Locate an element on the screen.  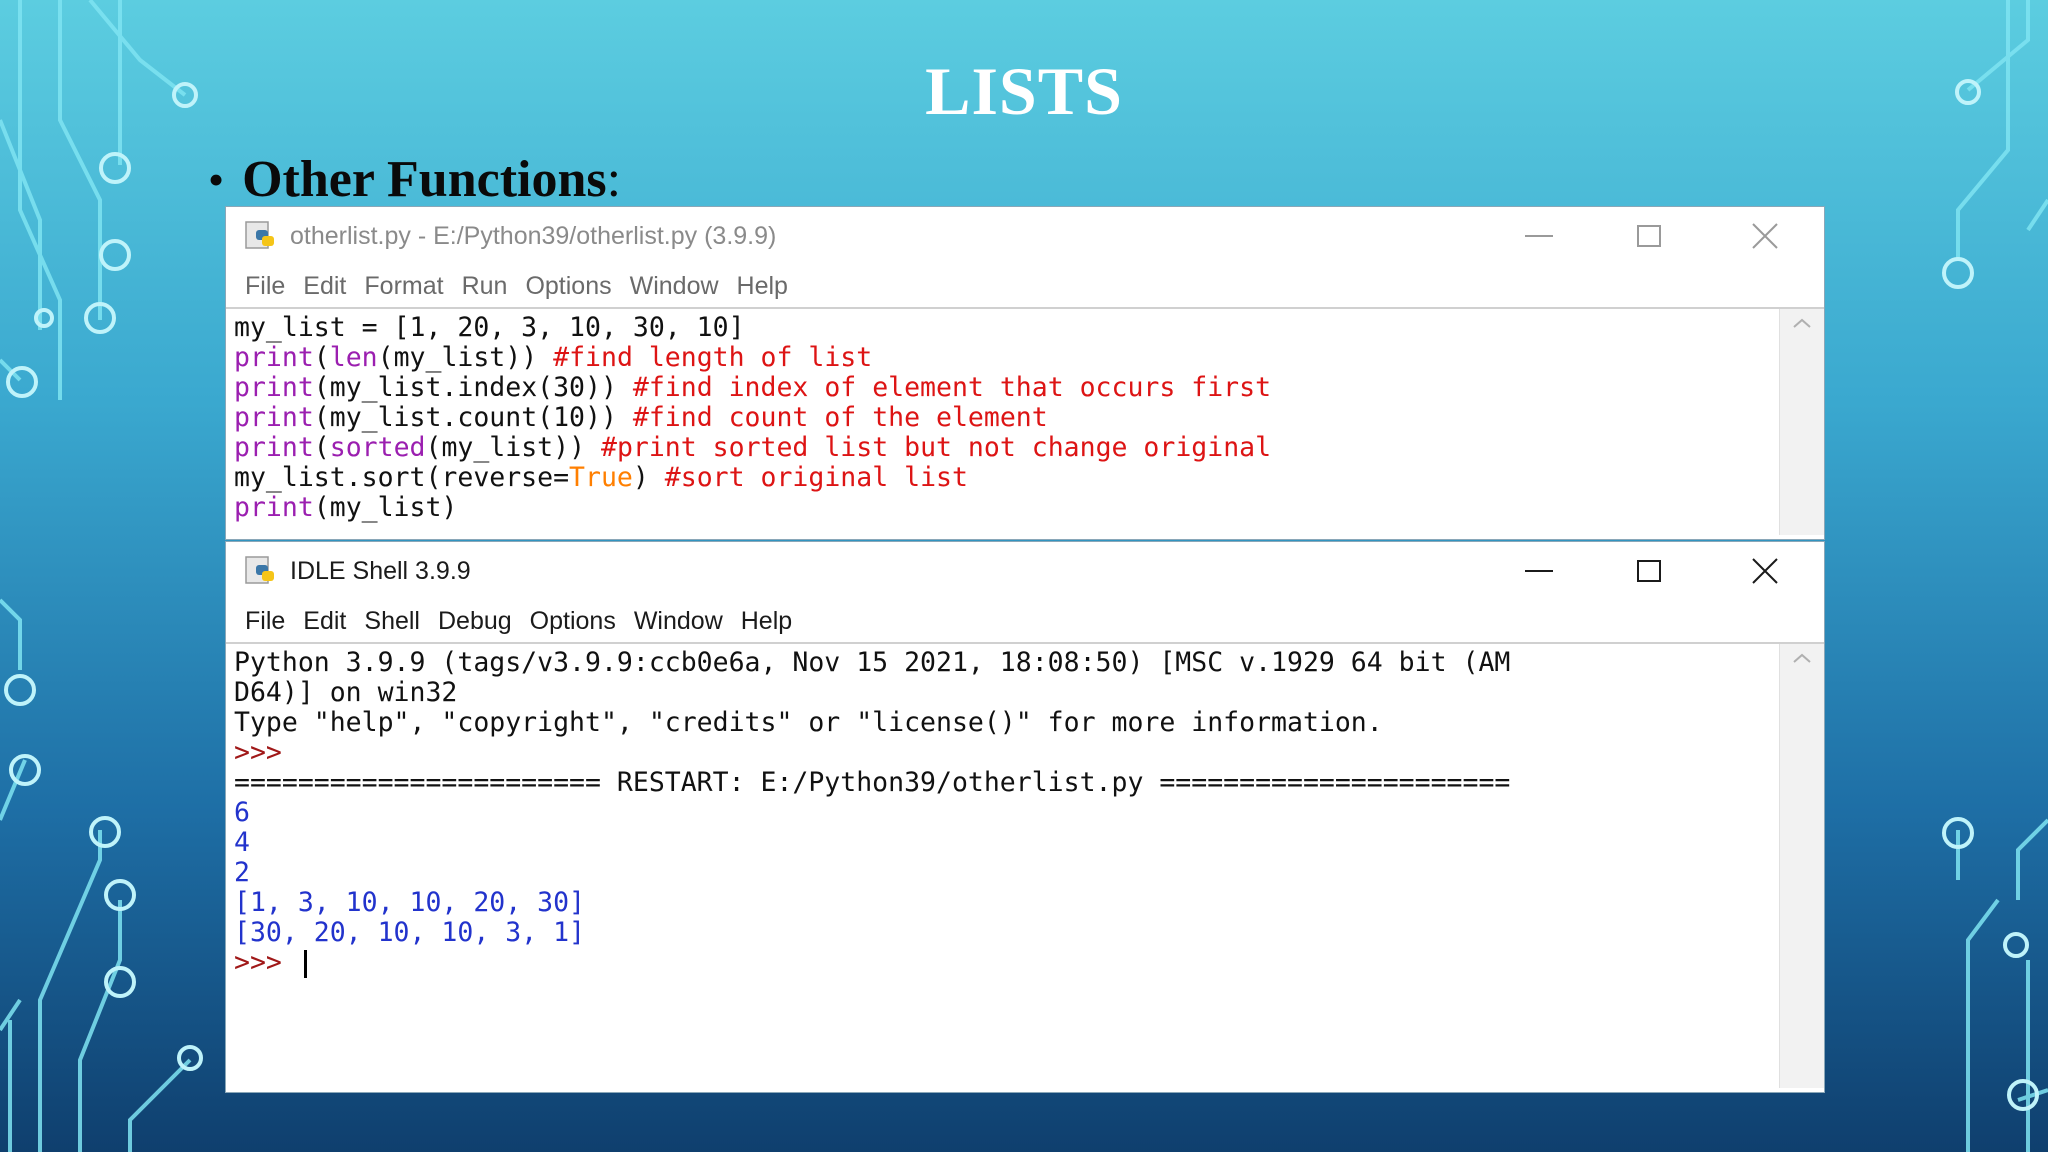
circuit-decoration-right is located at coordinates (1995, 576).